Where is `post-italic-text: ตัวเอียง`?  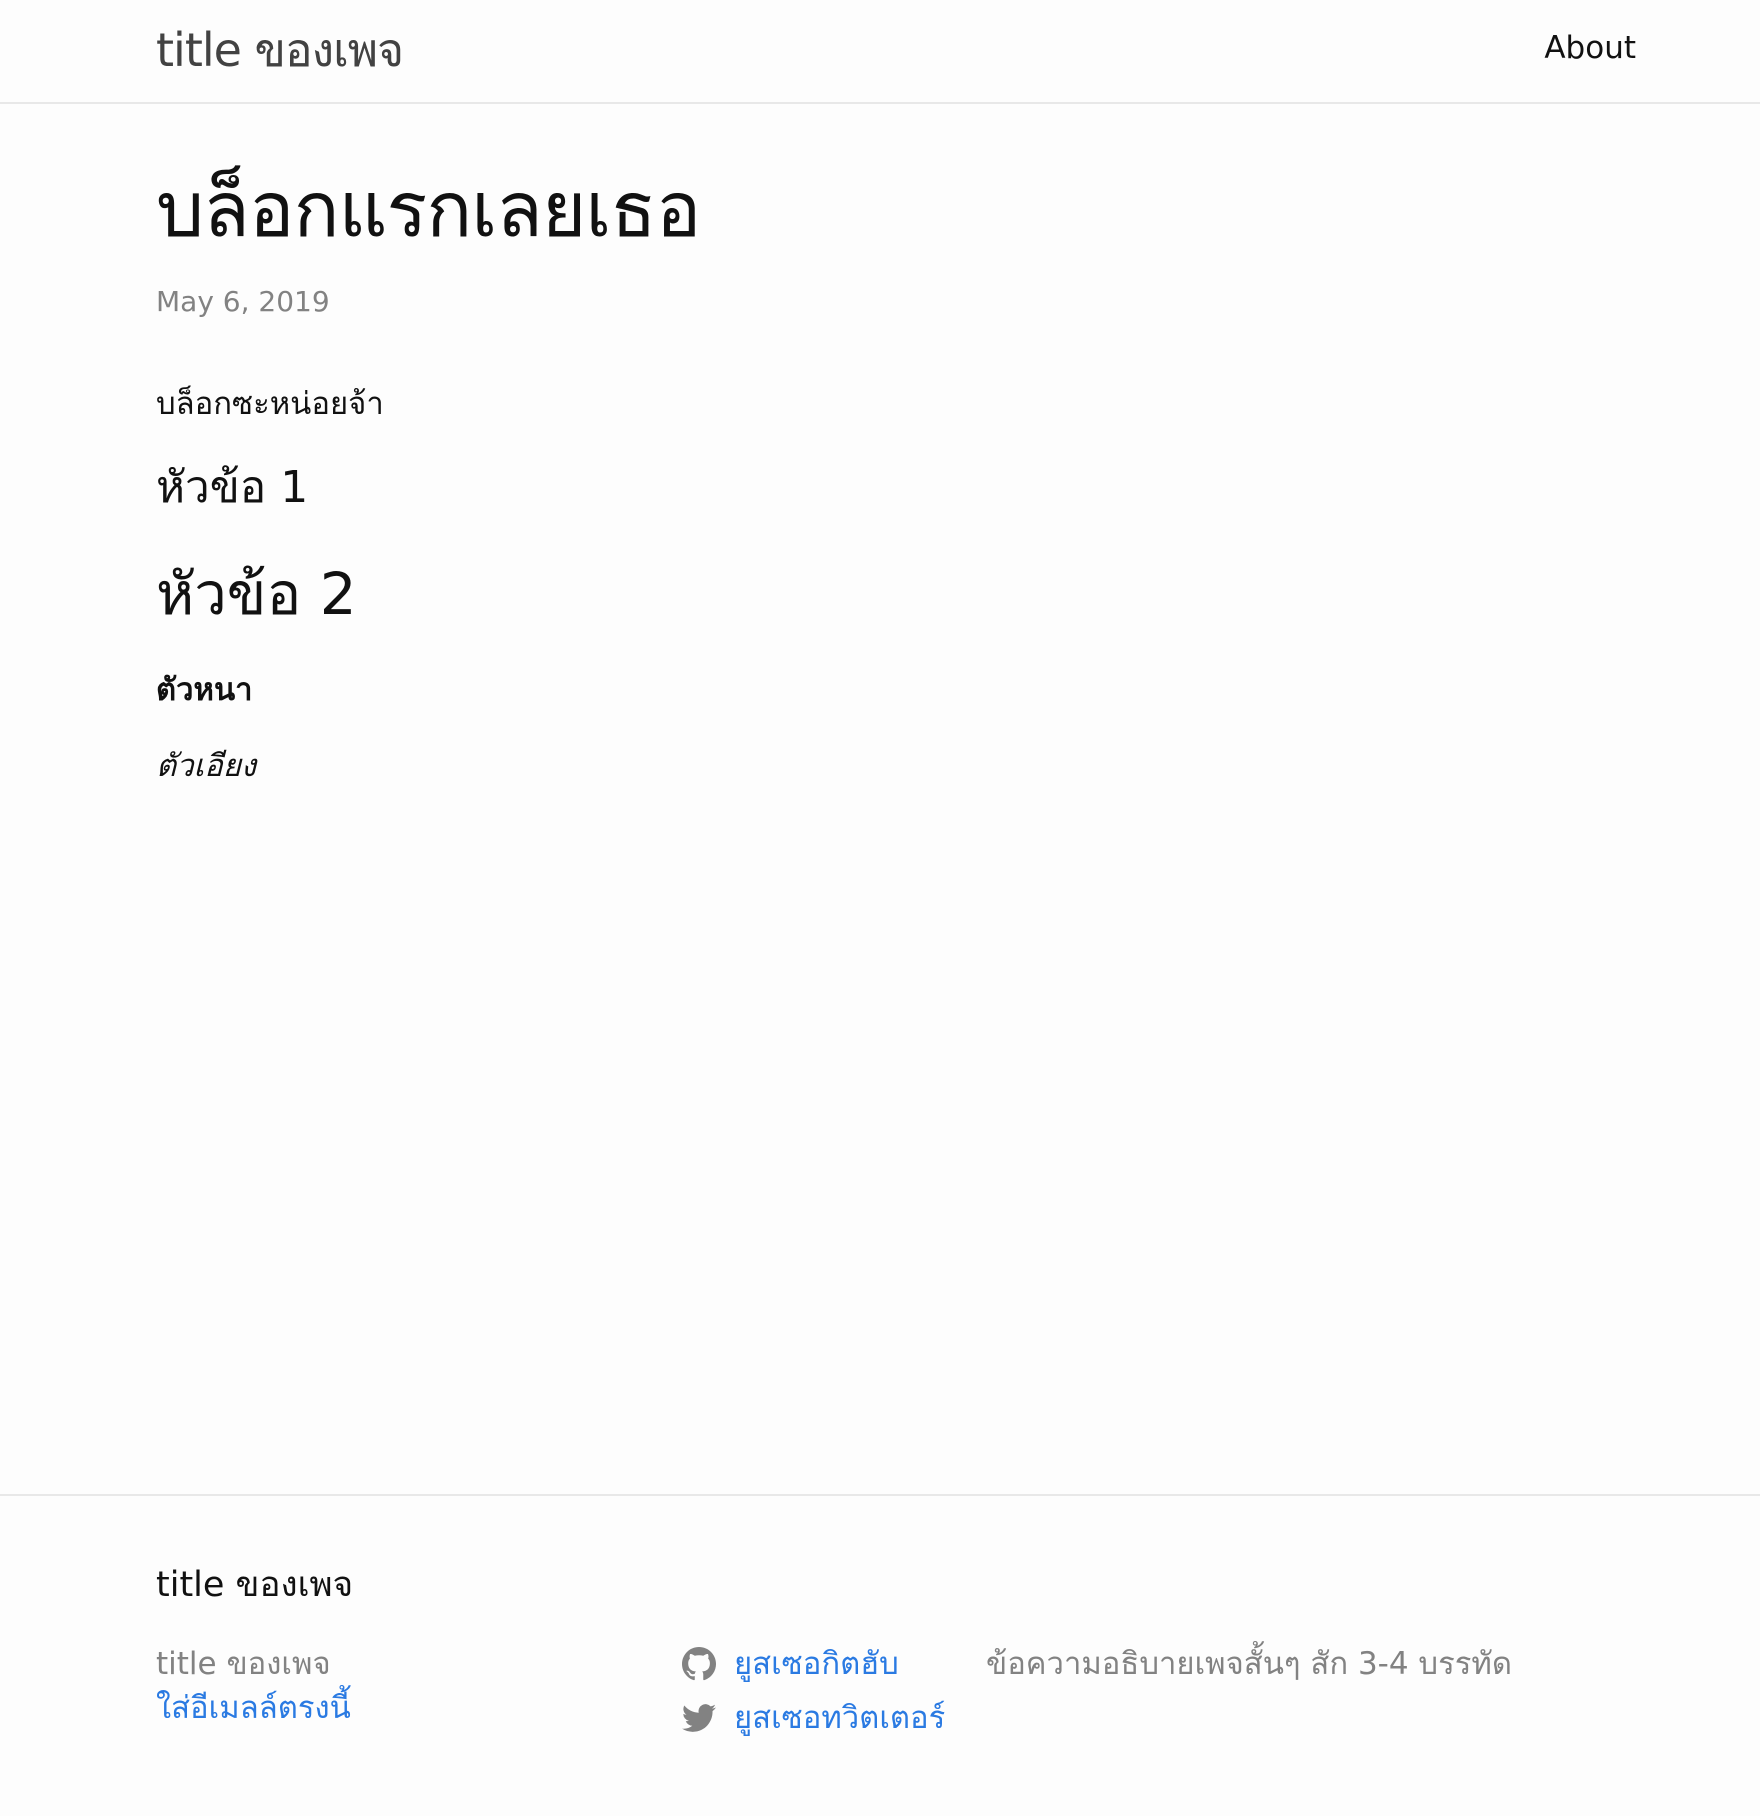
post-italic-text: ตัวเอียง is located at coordinates (206, 766).